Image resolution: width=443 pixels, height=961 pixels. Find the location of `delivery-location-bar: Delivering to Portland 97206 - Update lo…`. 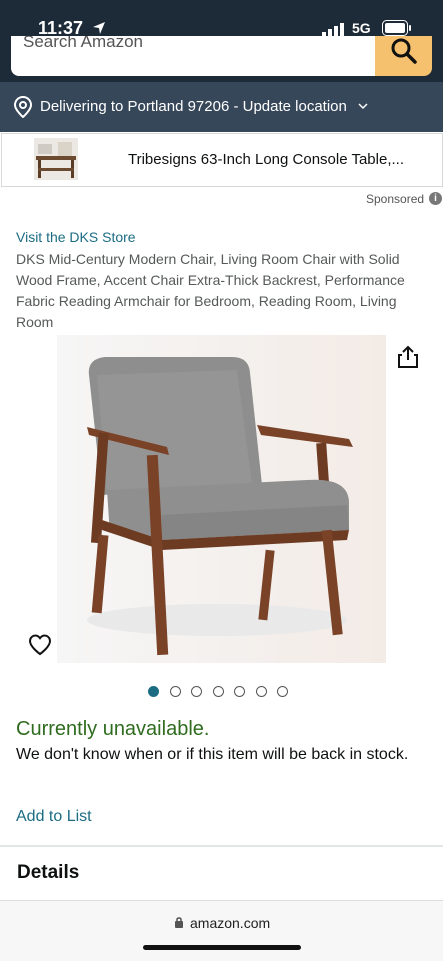

delivery-location-bar: Delivering to Portland 97206 - Update lo… is located at coordinates (221, 107).